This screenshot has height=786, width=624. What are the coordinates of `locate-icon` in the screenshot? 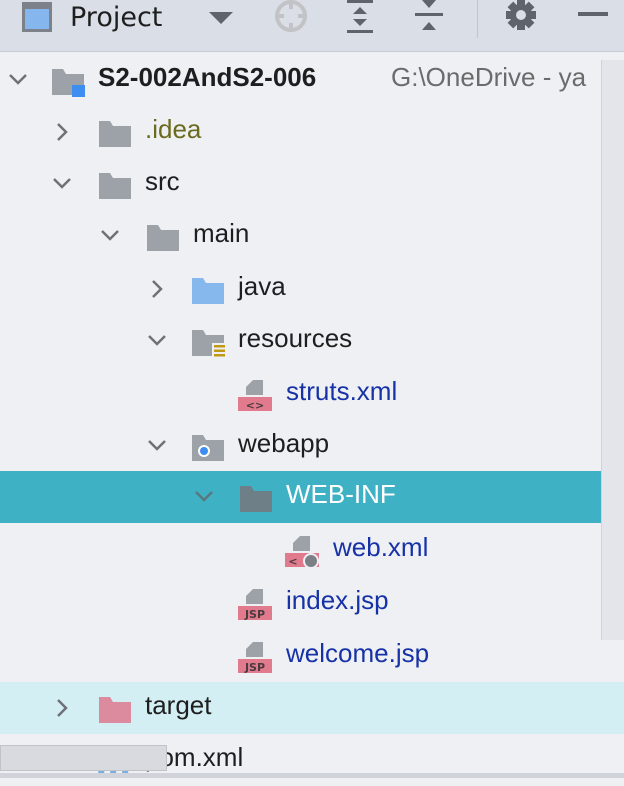 It's located at (291, 17).